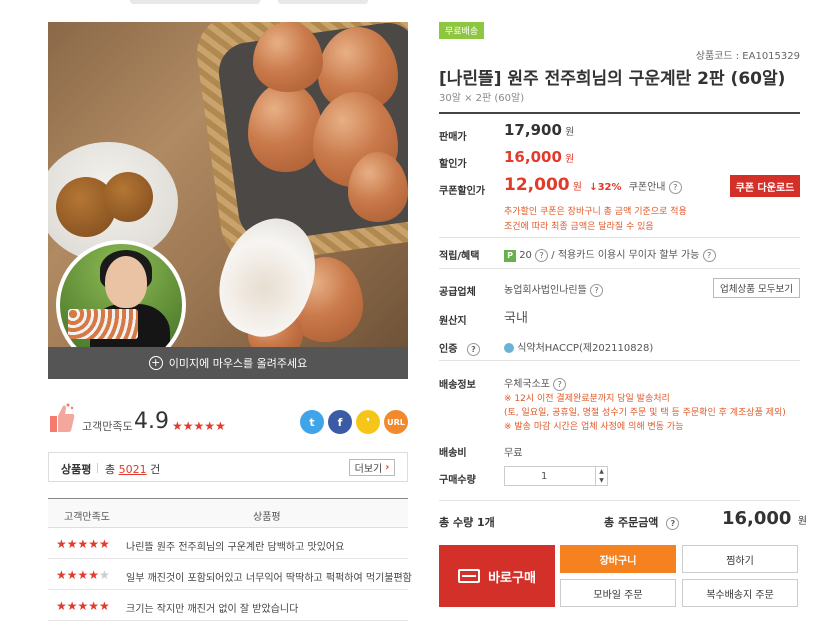 The width and height of the screenshot is (835, 639). What do you see at coordinates (459, 256) in the screenshot?
I see `benefits-label: 적립/혜택` at bounding box center [459, 256].